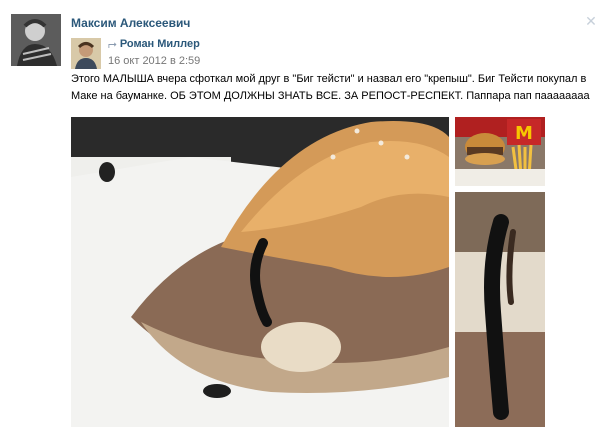  What do you see at coordinates (130, 23) in the screenshot?
I see `post-author-link: Максим Алексеевич` at bounding box center [130, 23].